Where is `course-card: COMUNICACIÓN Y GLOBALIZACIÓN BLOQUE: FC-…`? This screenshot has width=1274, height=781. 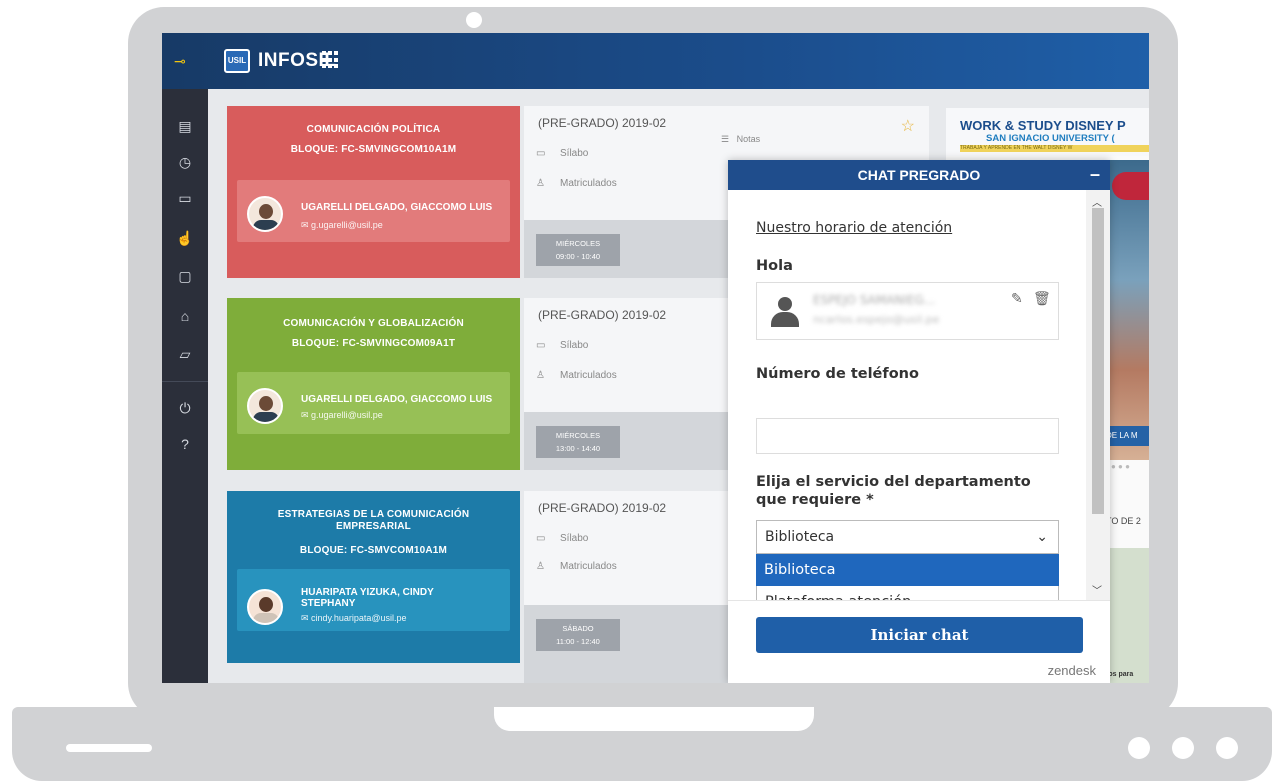 course-card: COMUNICACIÓN Y GLOBALIZACIÓN BLOQUE: FC-… is located at coordinates (373, 384).